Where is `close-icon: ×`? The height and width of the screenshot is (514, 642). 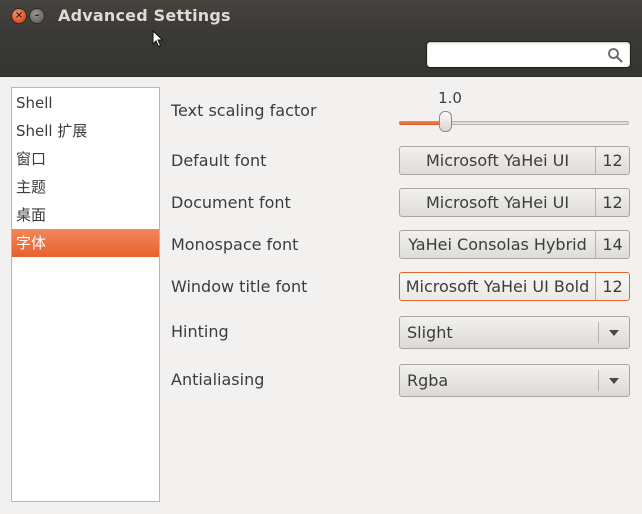 close-icon: × is located at coordinates (19, 15).